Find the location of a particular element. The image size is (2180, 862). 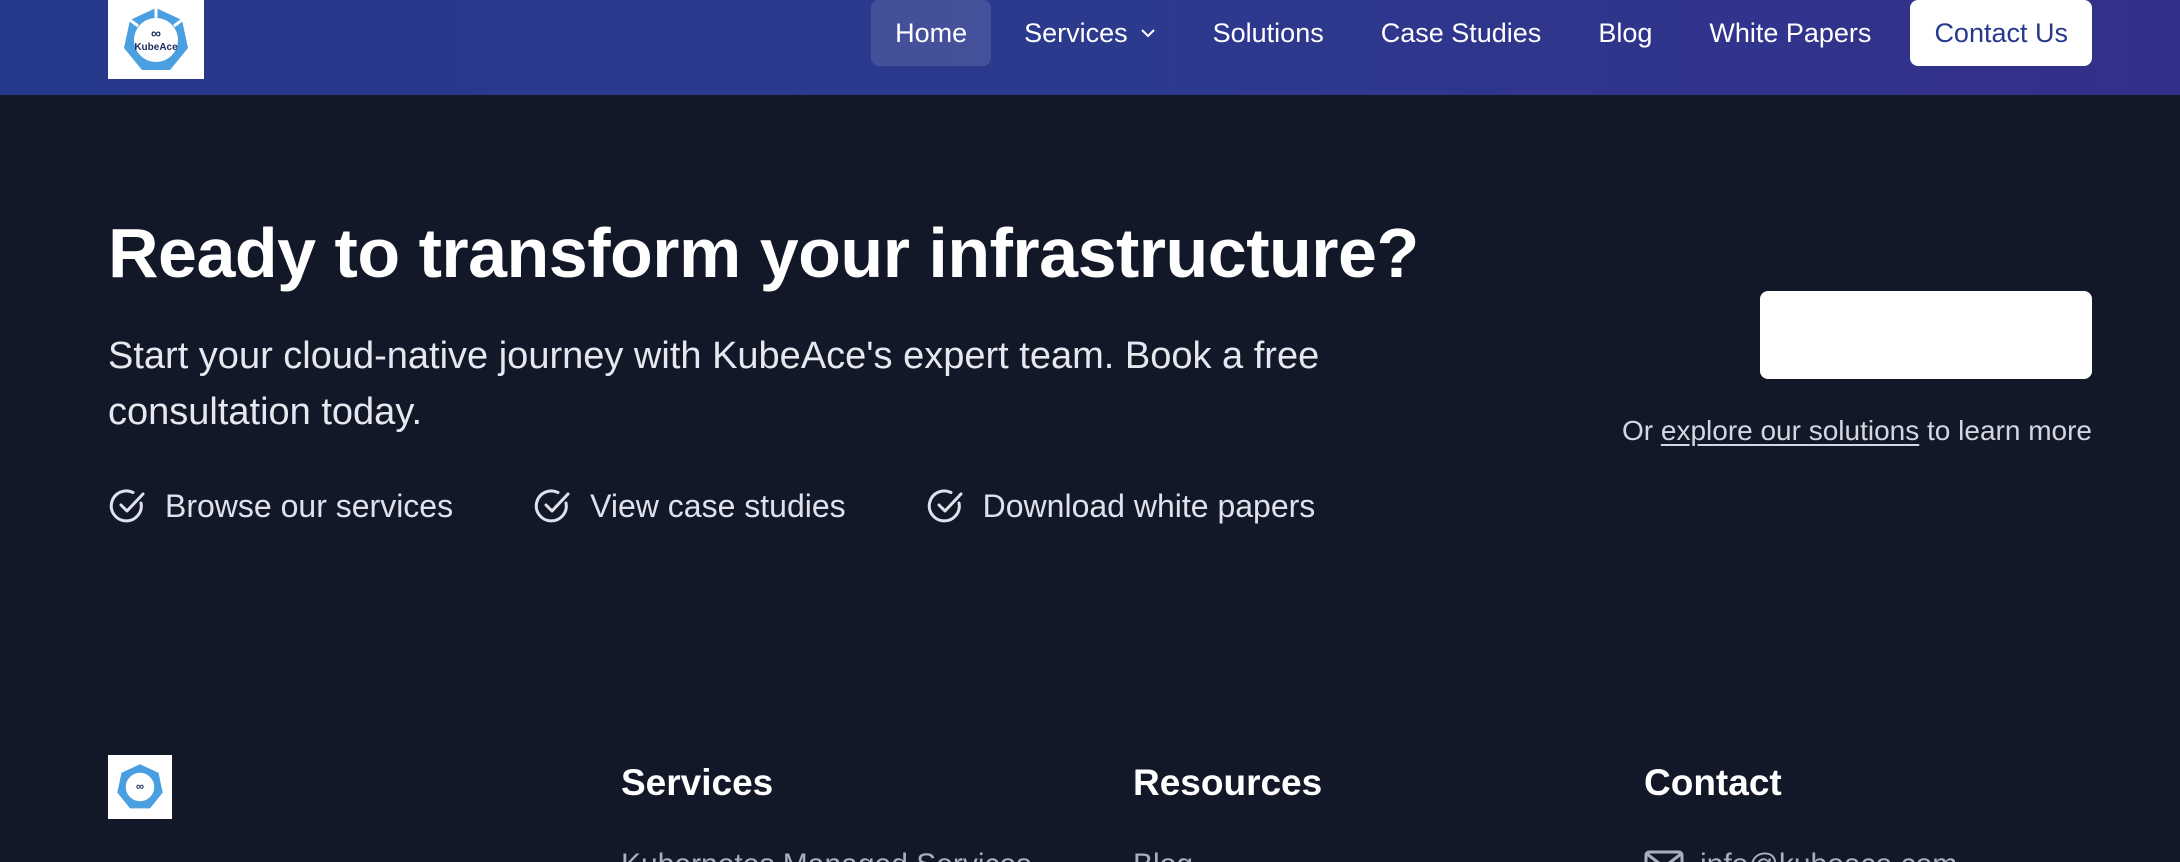

check-browse-services-label: Browse our services is located at coordinates (309, 505).